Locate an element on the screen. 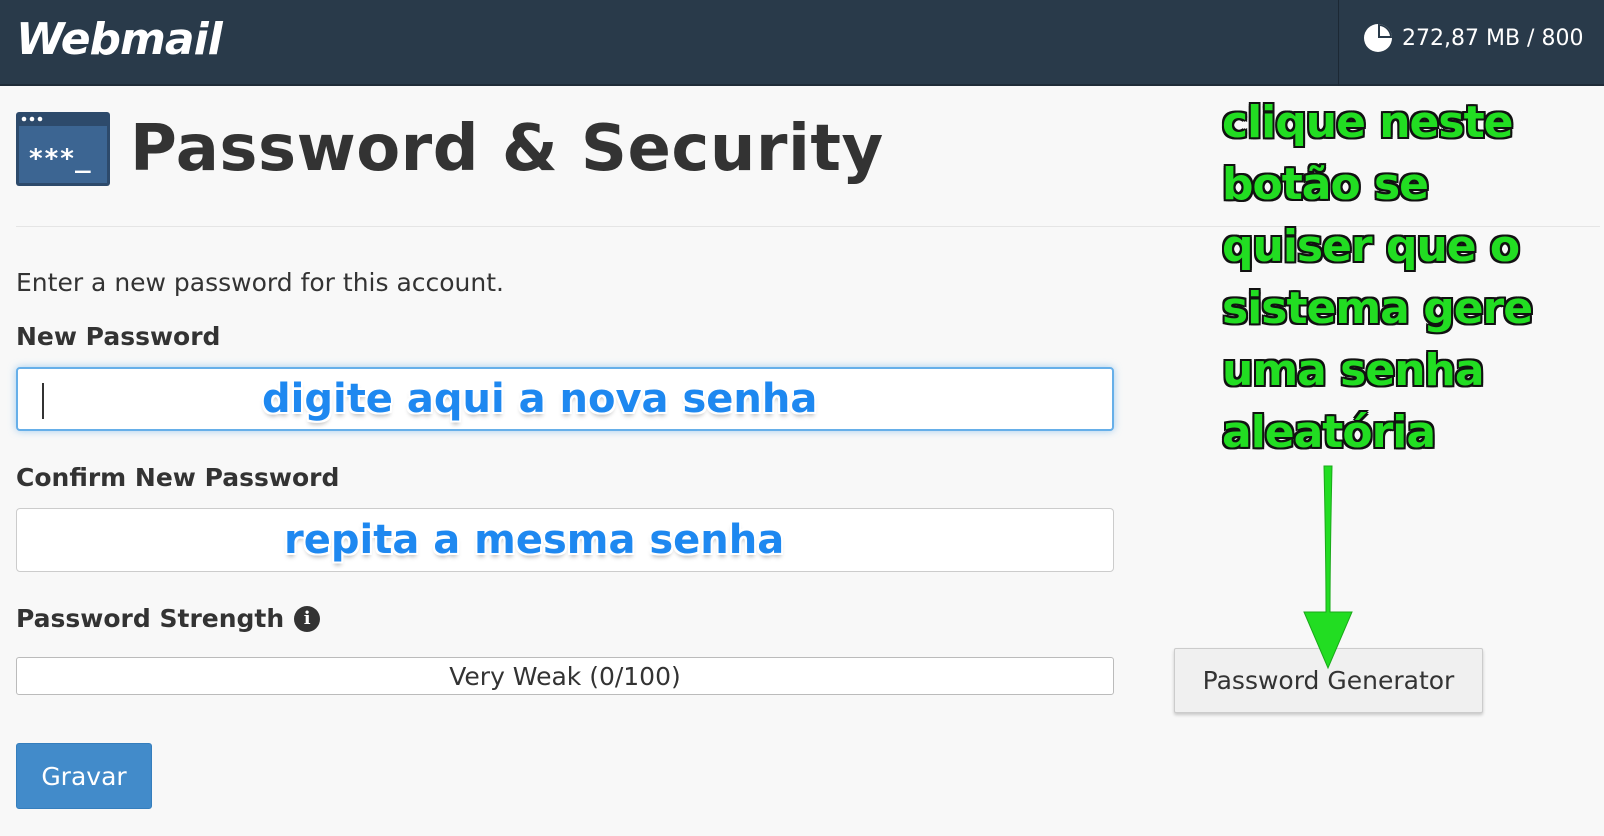 Image resolution: width=1604 pixels, height=836 pixels. annotation-line: aleatória is located at coordinates (1329, 432).